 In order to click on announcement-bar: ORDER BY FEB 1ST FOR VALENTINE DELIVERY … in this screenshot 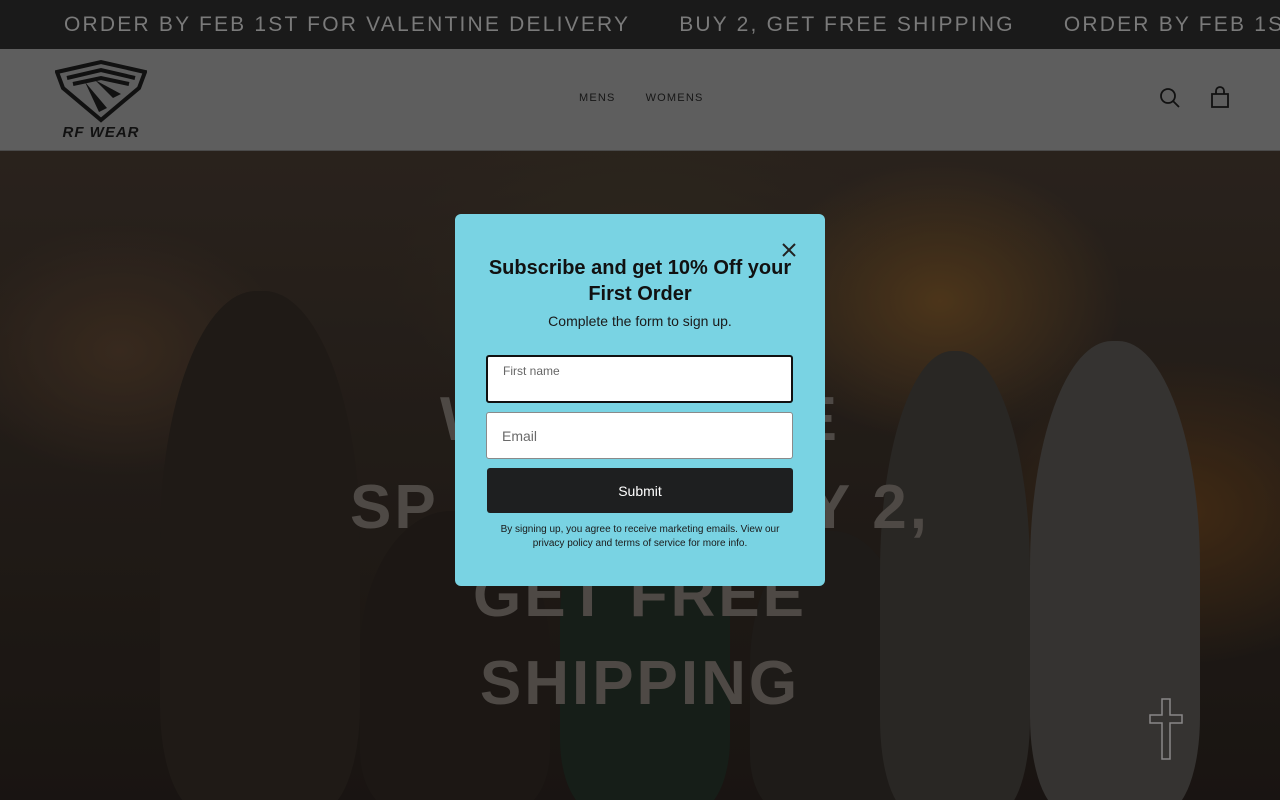, I will do `click(640, 24)`.